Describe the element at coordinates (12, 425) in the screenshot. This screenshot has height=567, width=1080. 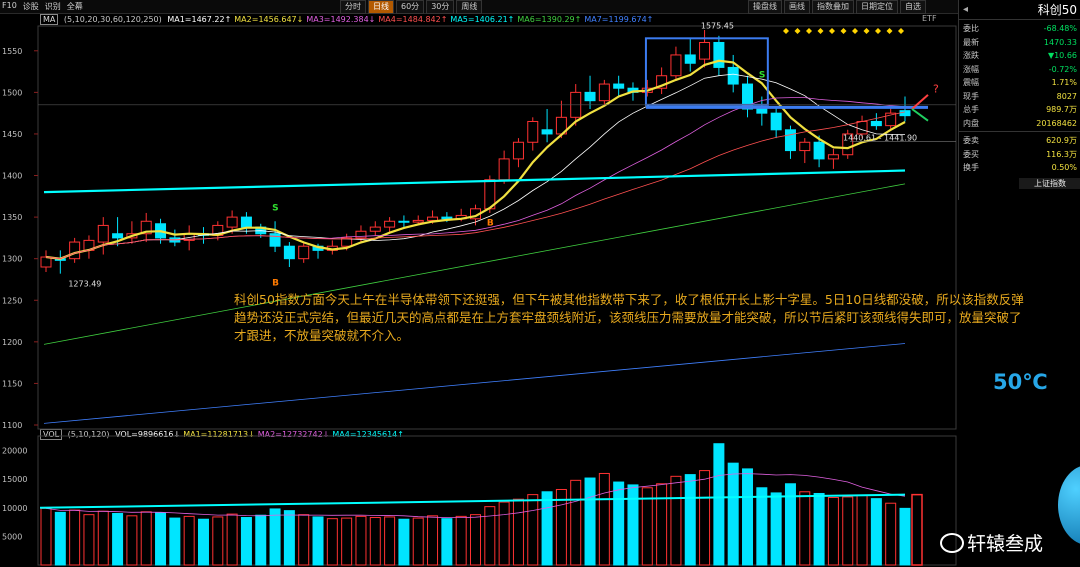
I see `price-tick-label: 1100` at that location.